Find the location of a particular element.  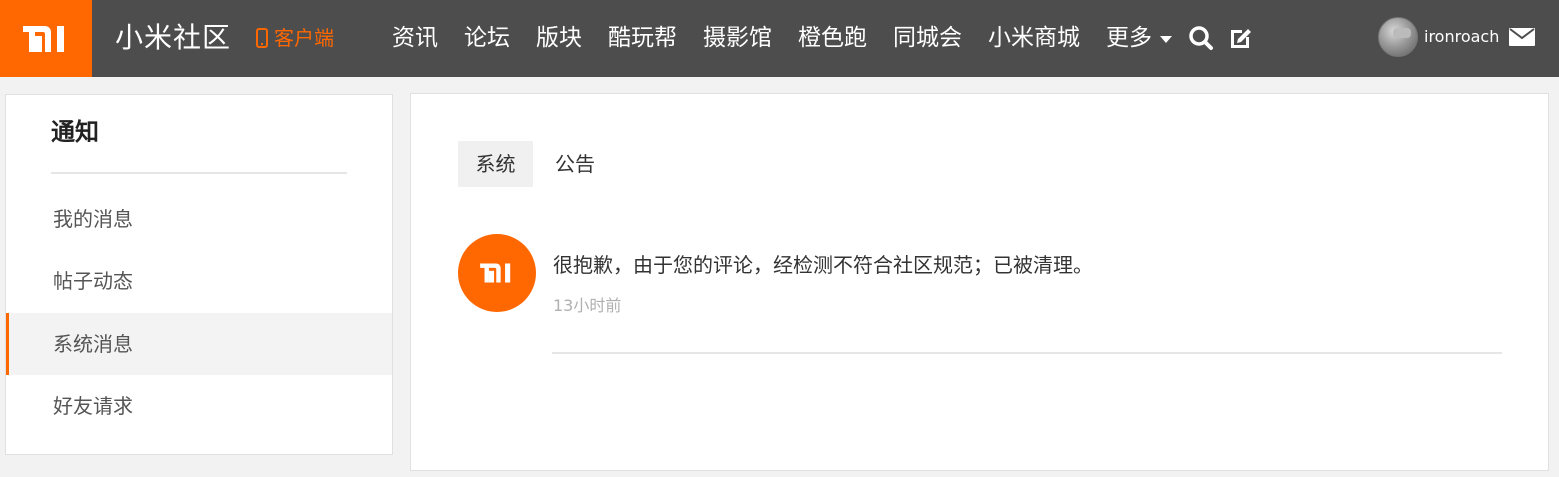

sidebar-item-post-activity: 帖子动态 is located at coordinates (199, 281).